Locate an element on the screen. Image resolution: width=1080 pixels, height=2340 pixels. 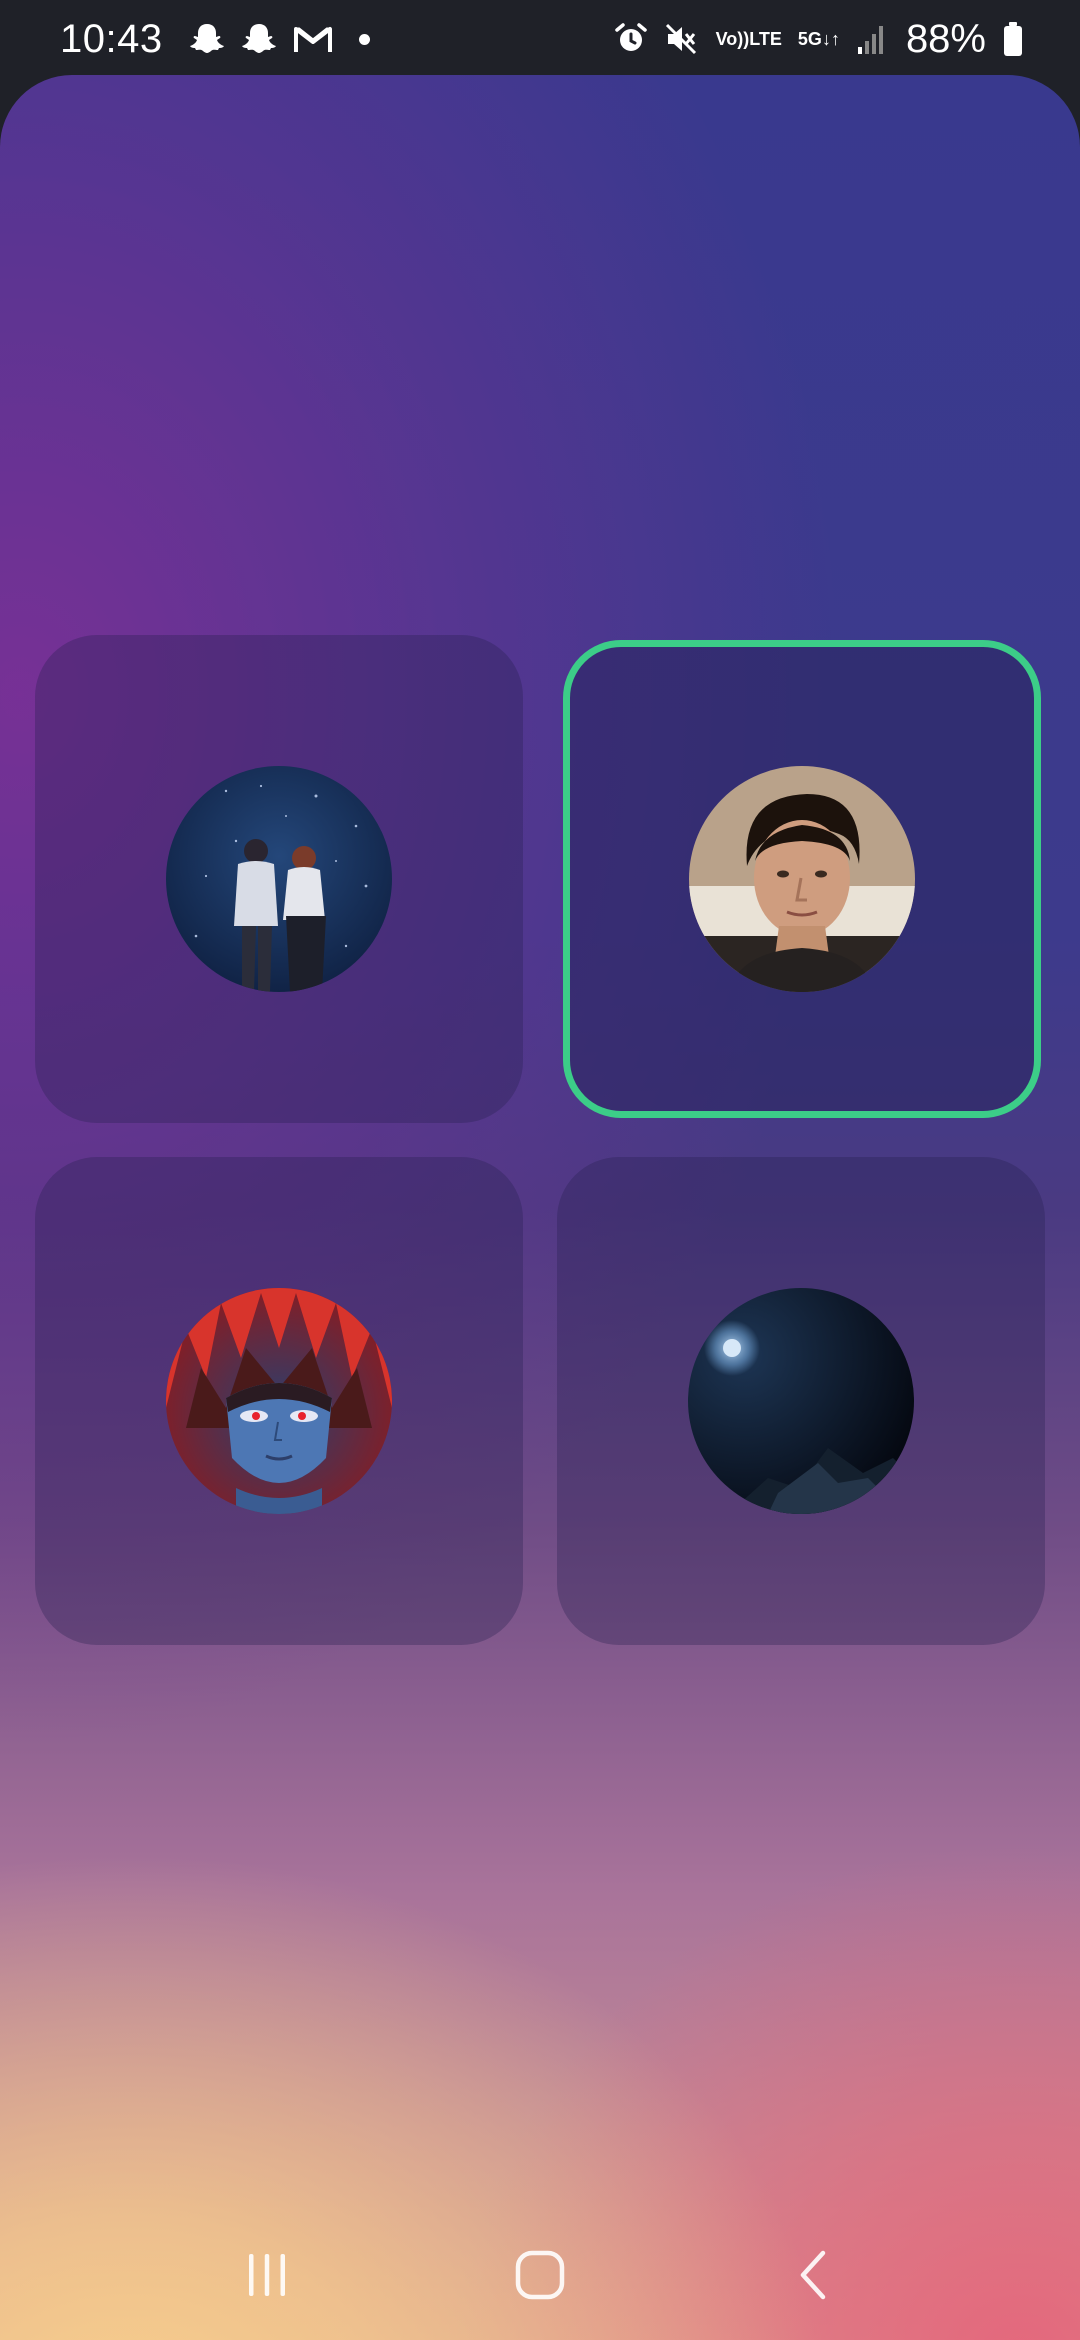
back-icon is located at coordinates (813, 2275).